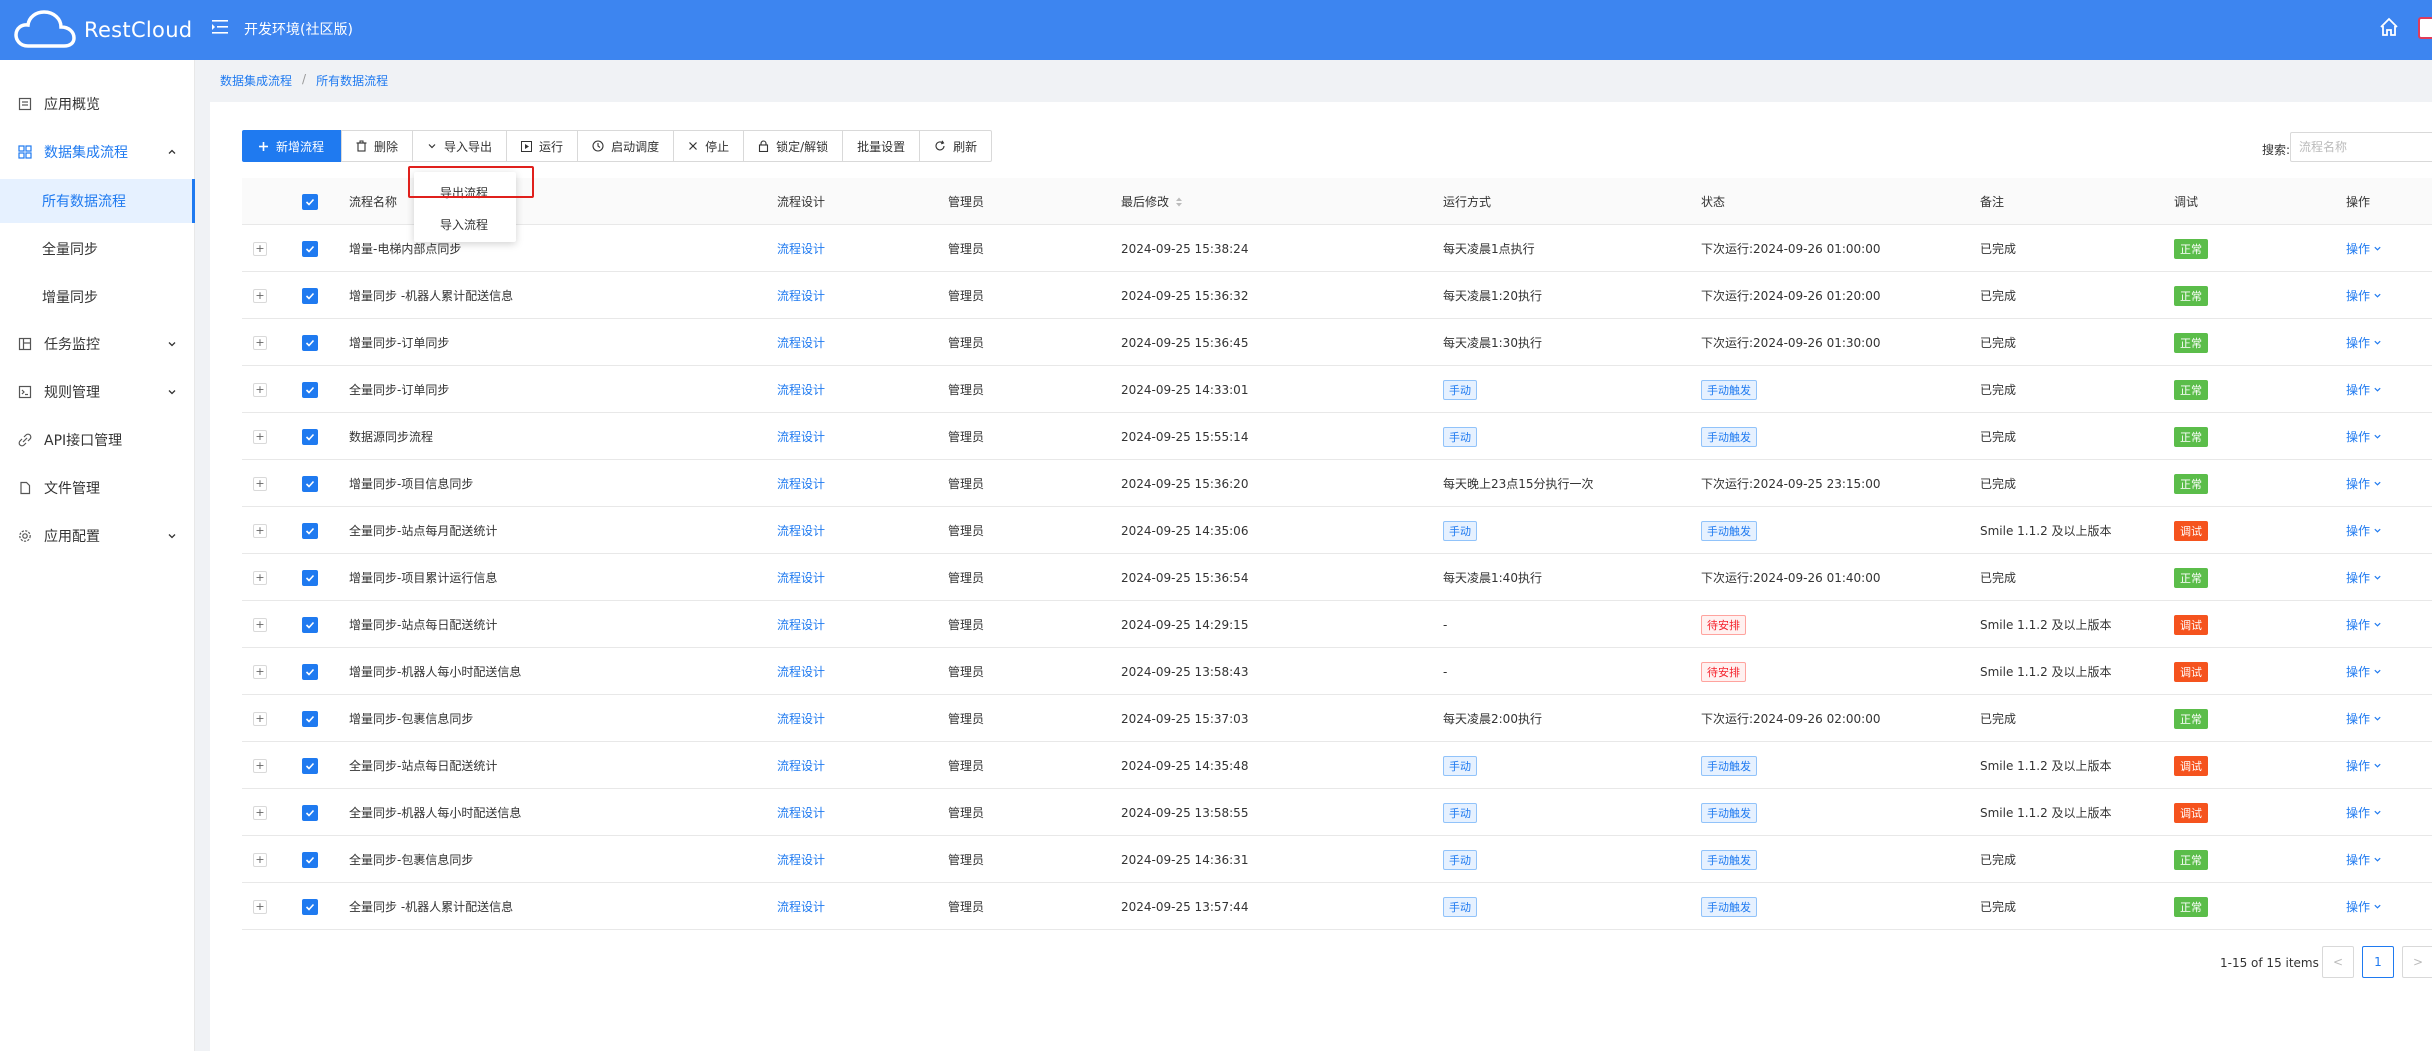  Describe the element at coordinates (310, 201) in the screenshot. I see `select-all-checkbox` at that location.